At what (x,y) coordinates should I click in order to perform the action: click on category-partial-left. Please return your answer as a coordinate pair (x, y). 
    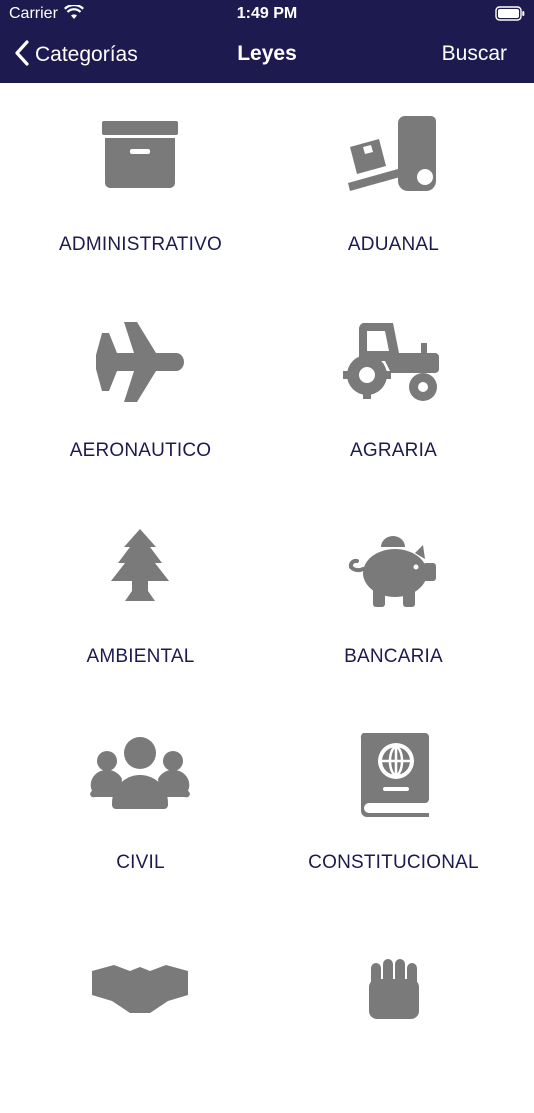
    Looking at the image, I should click on (140, 1010).